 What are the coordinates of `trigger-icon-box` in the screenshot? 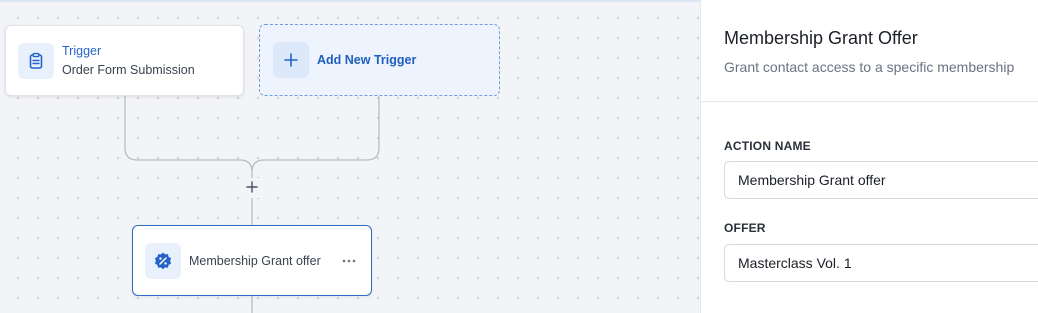 It's located at (36, 60).